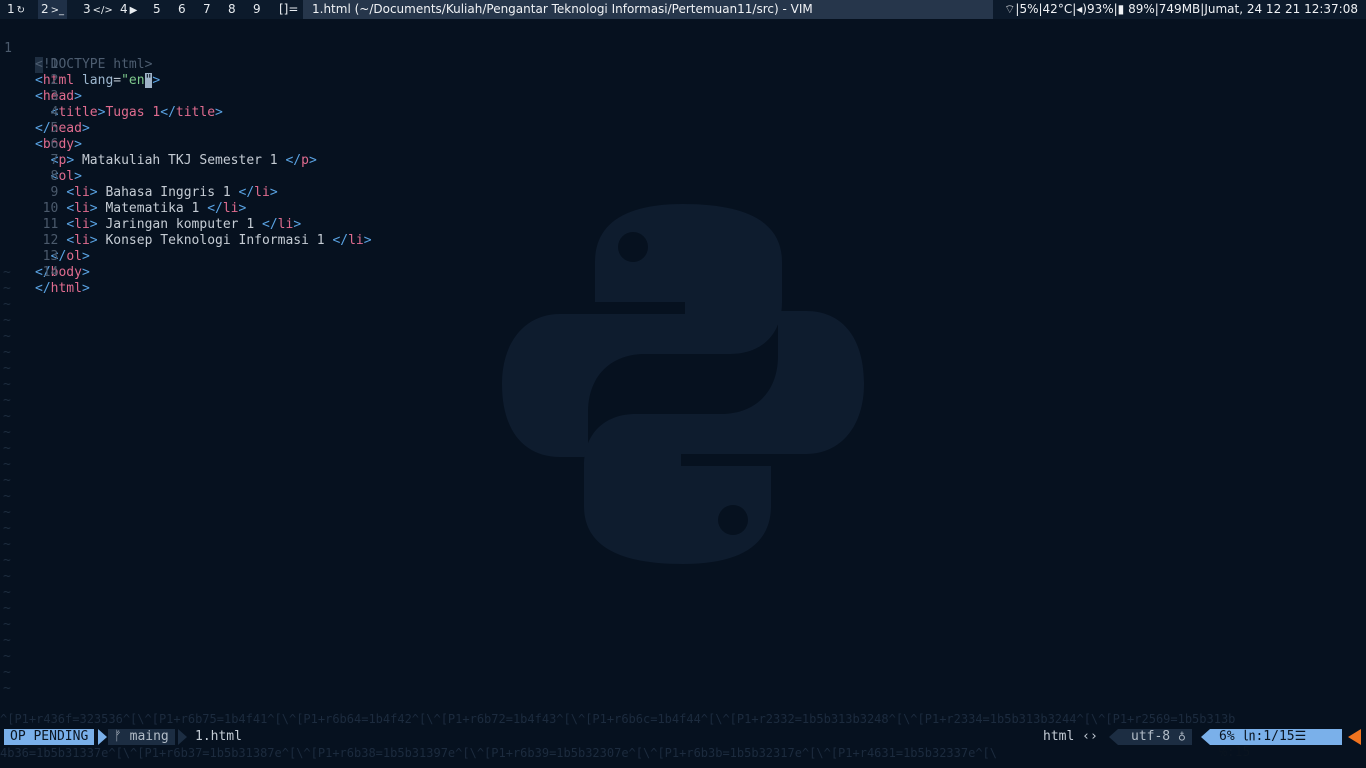 This screenshot has width=1366, height=768. I want to click on workspace-4: 4 ▶, so click(128, 9).